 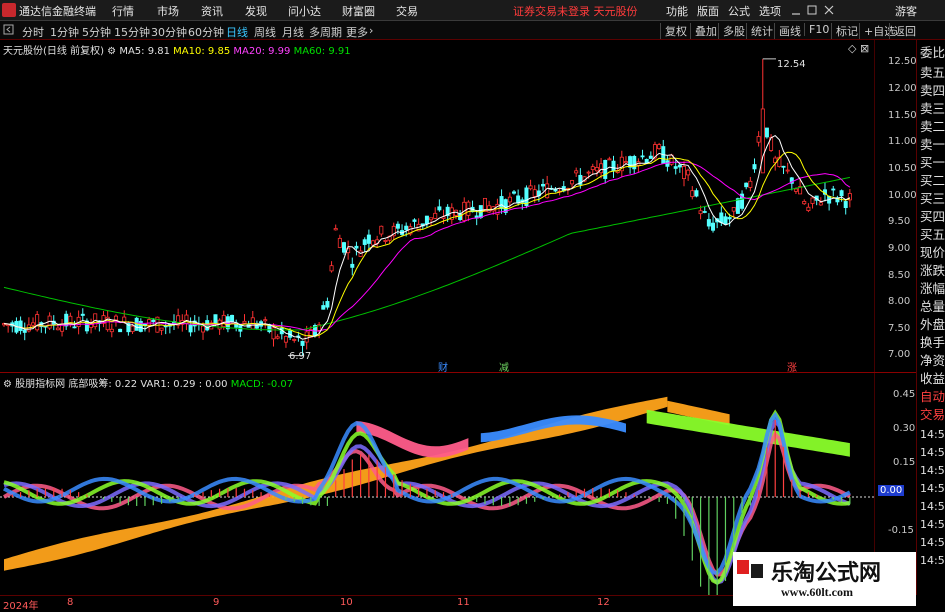 What do you see at coordinates (293, 32) in the screenshot?
I see `period-monthly: 月线` at bounding box center [293, 32].